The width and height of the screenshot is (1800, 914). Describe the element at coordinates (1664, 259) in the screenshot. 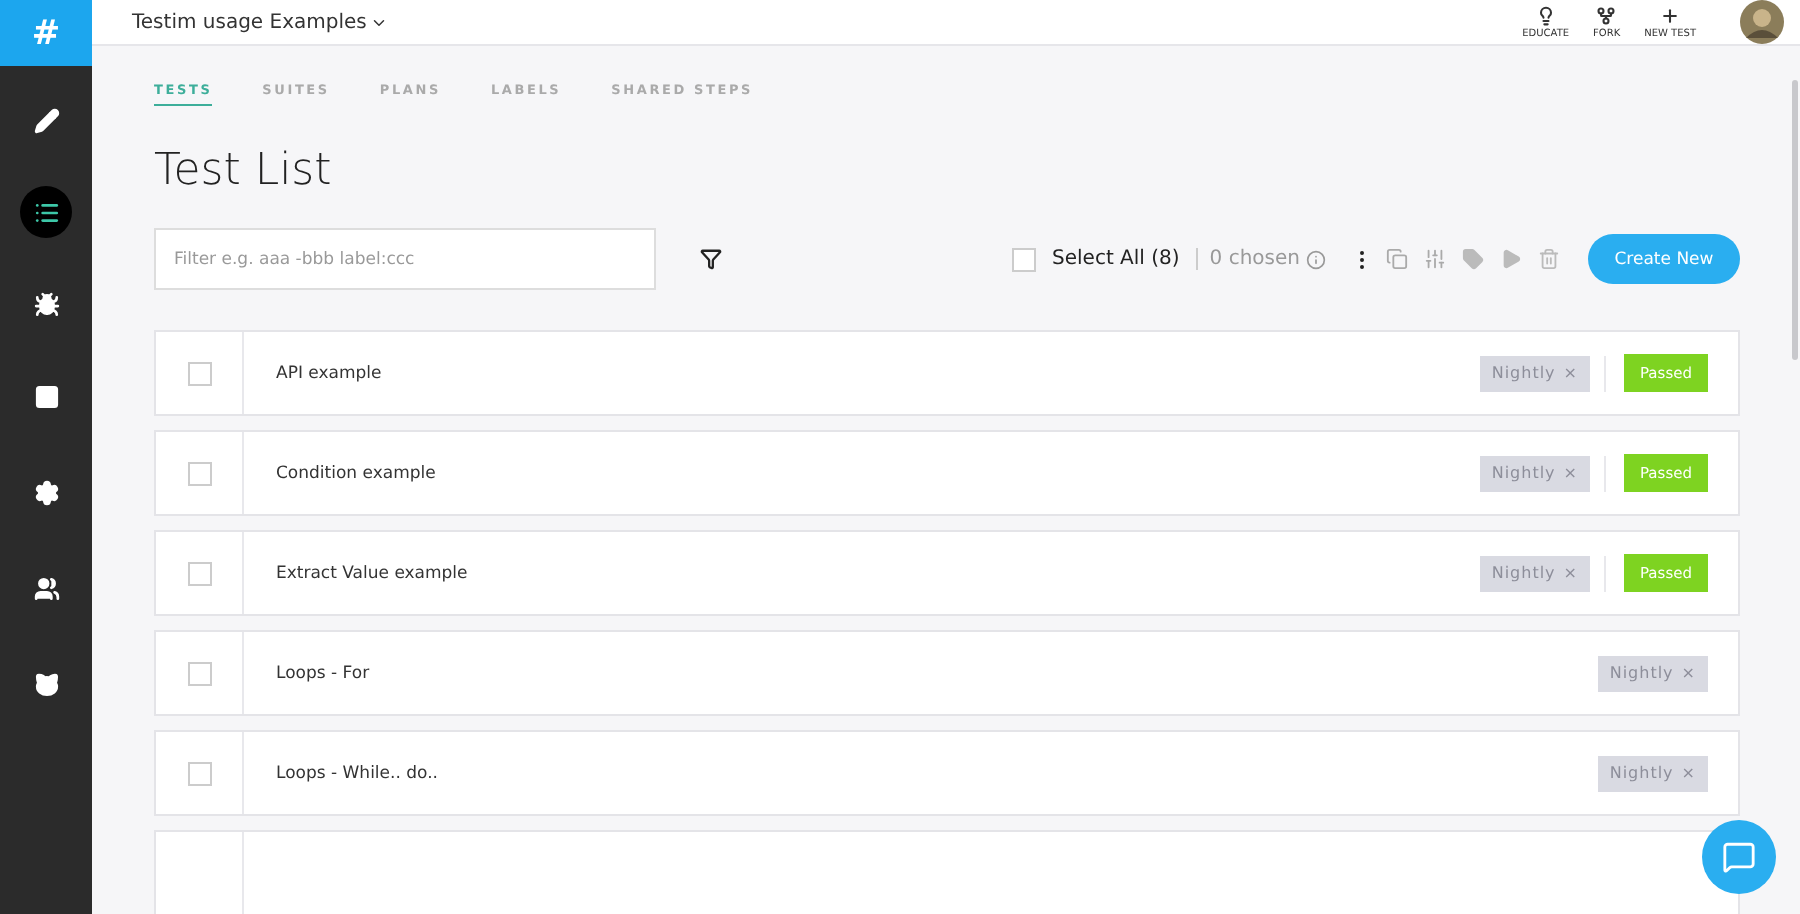

I see `create-new-button: Create New` at that location.